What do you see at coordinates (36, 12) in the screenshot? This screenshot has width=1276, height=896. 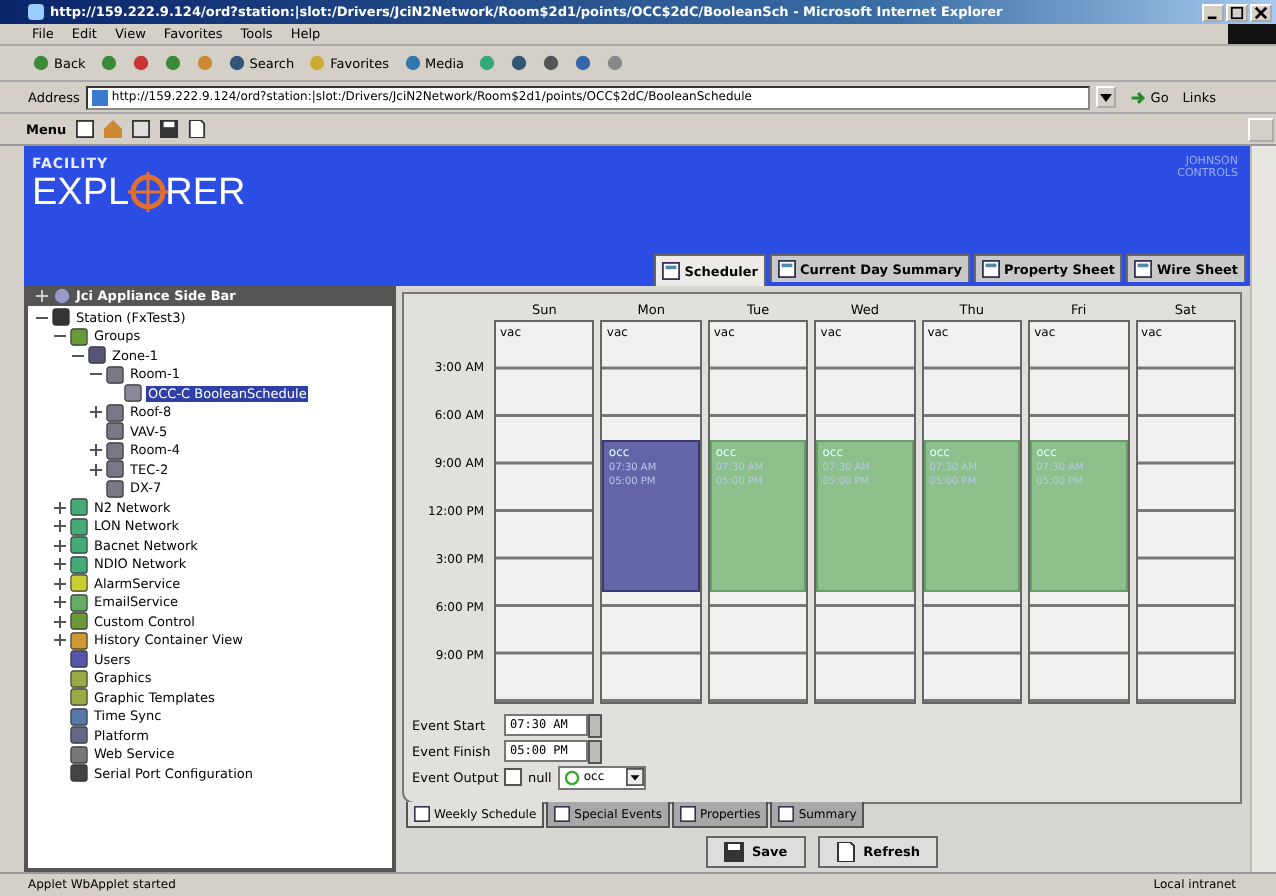 I see `browser-icon` at bounding box center [36, 12].